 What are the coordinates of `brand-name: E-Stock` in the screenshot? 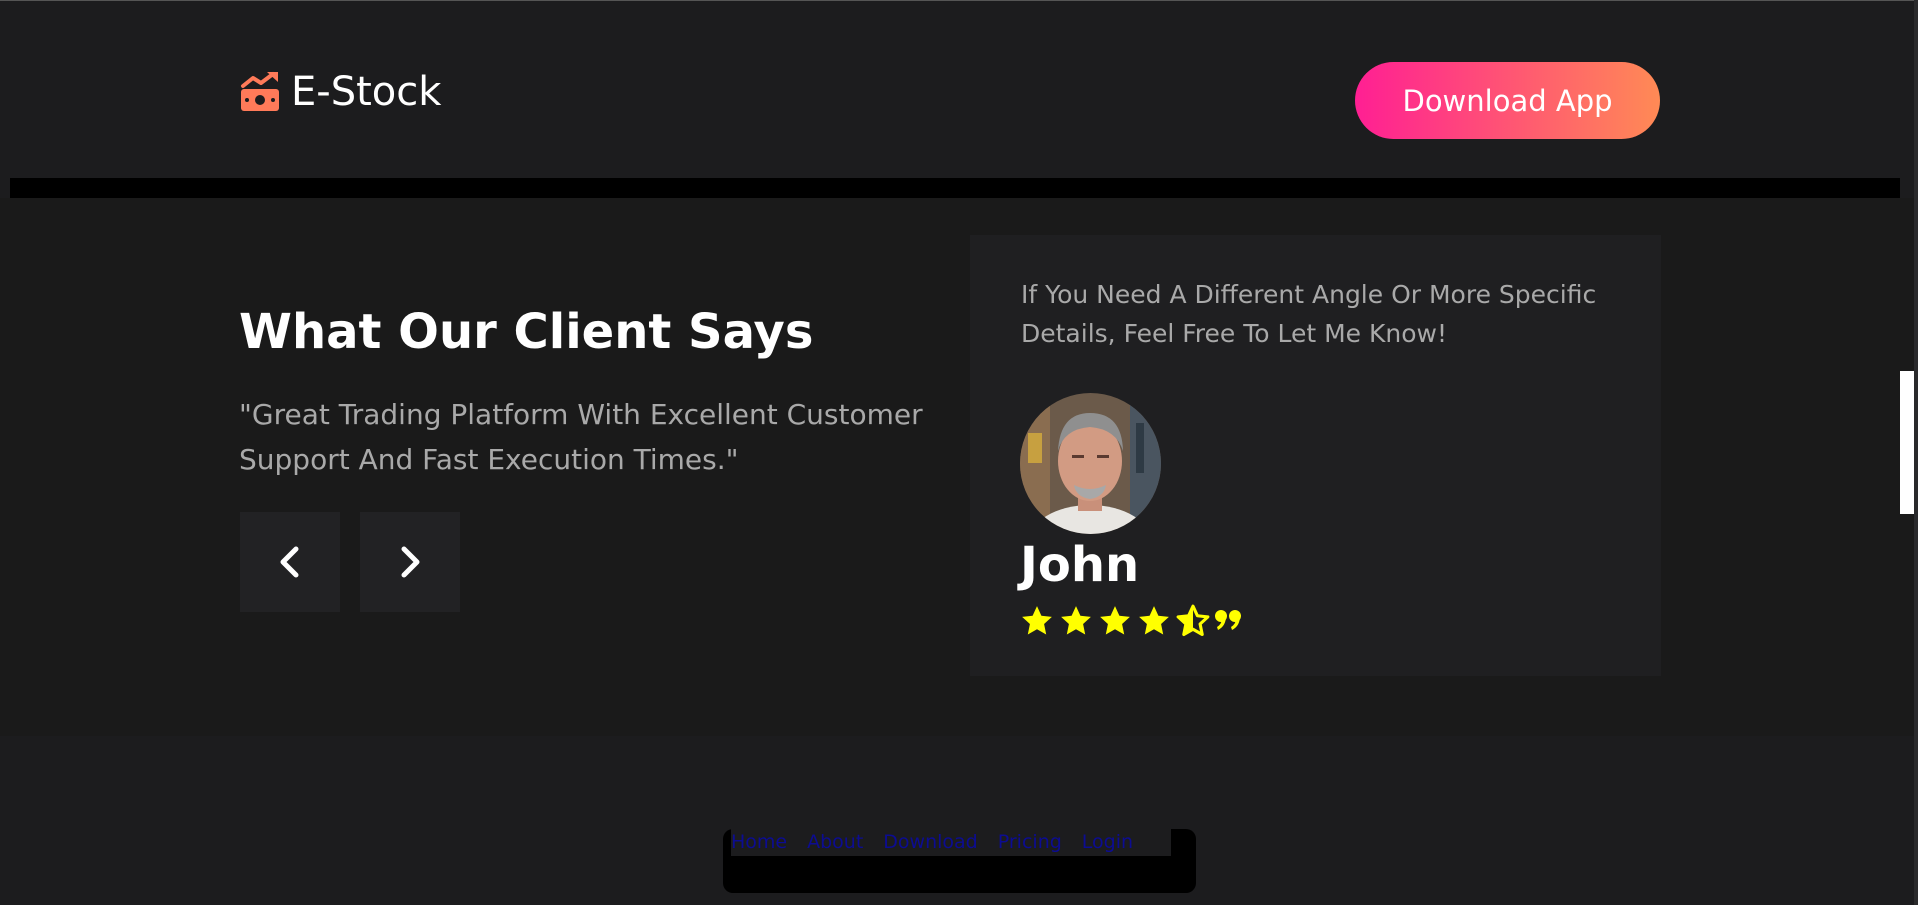 It's located at (366, 92).